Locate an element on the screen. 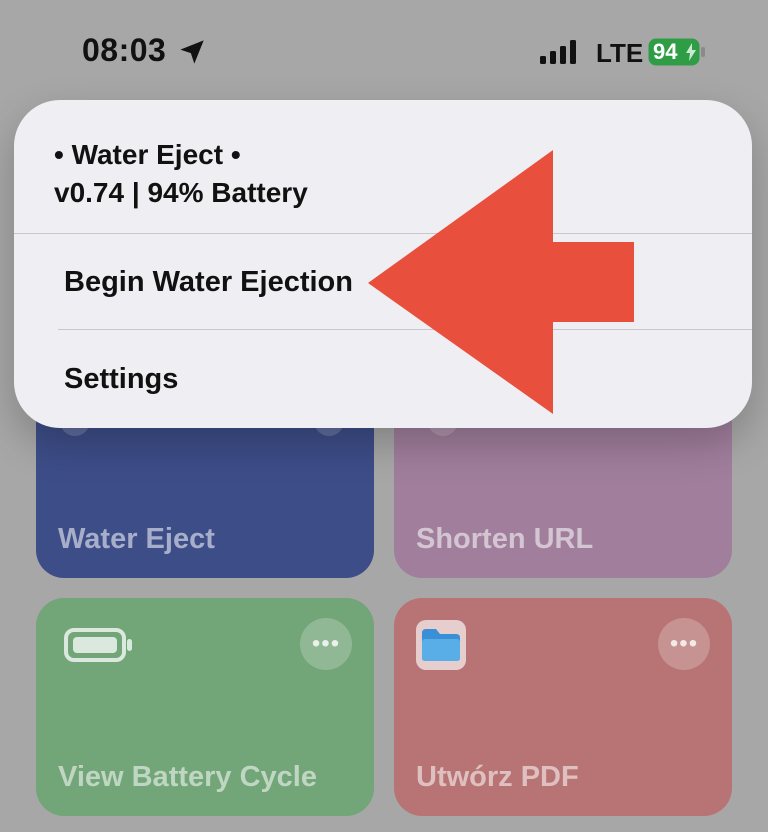  menu-title: • Water Eject • is located at coordinates (147, 154).